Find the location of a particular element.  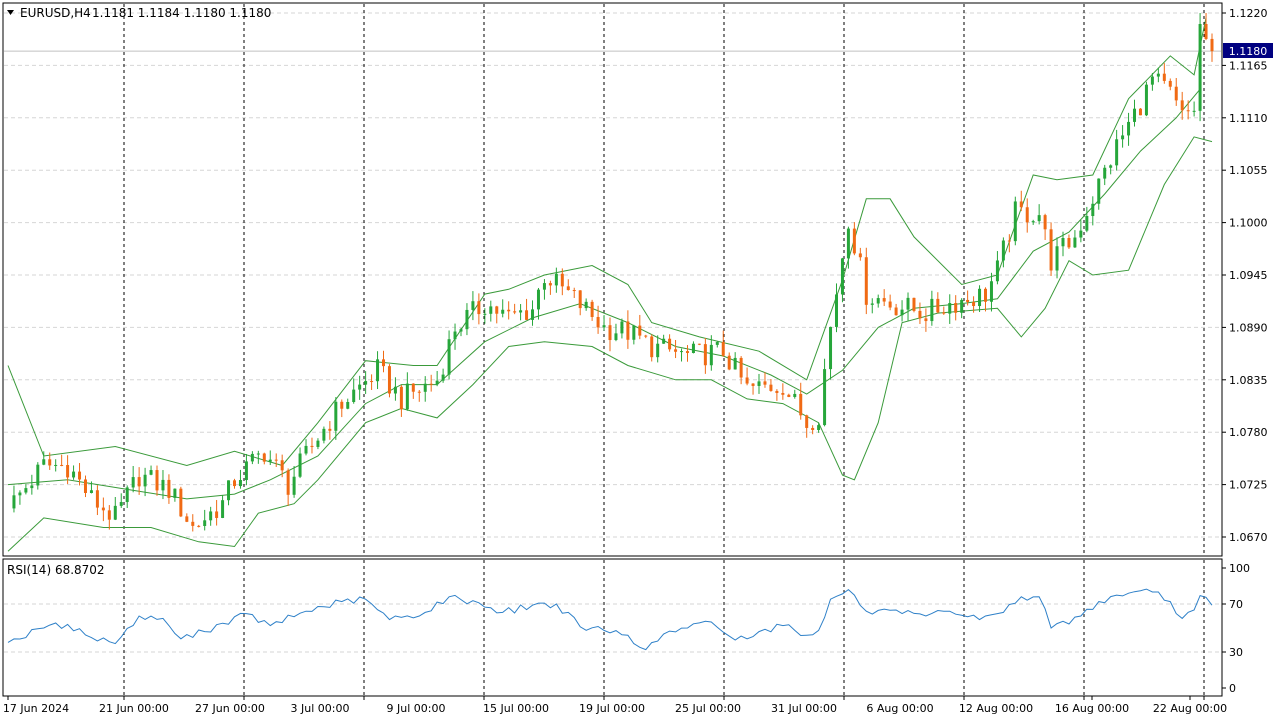

symbol-label: EURUSD,H4 is located at coordinates (55, 13).